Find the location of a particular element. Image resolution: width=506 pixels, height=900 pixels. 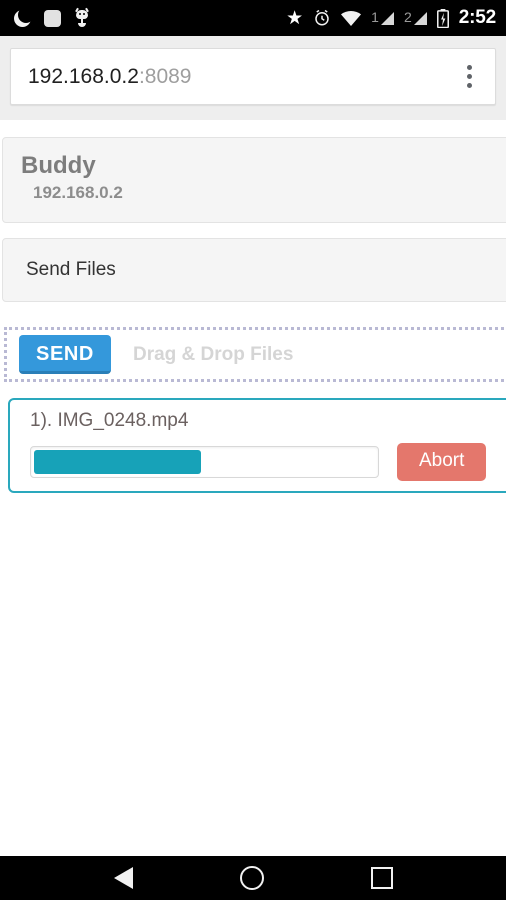

do-not-disturb-moon-icon is located at coordinates (22, 18).